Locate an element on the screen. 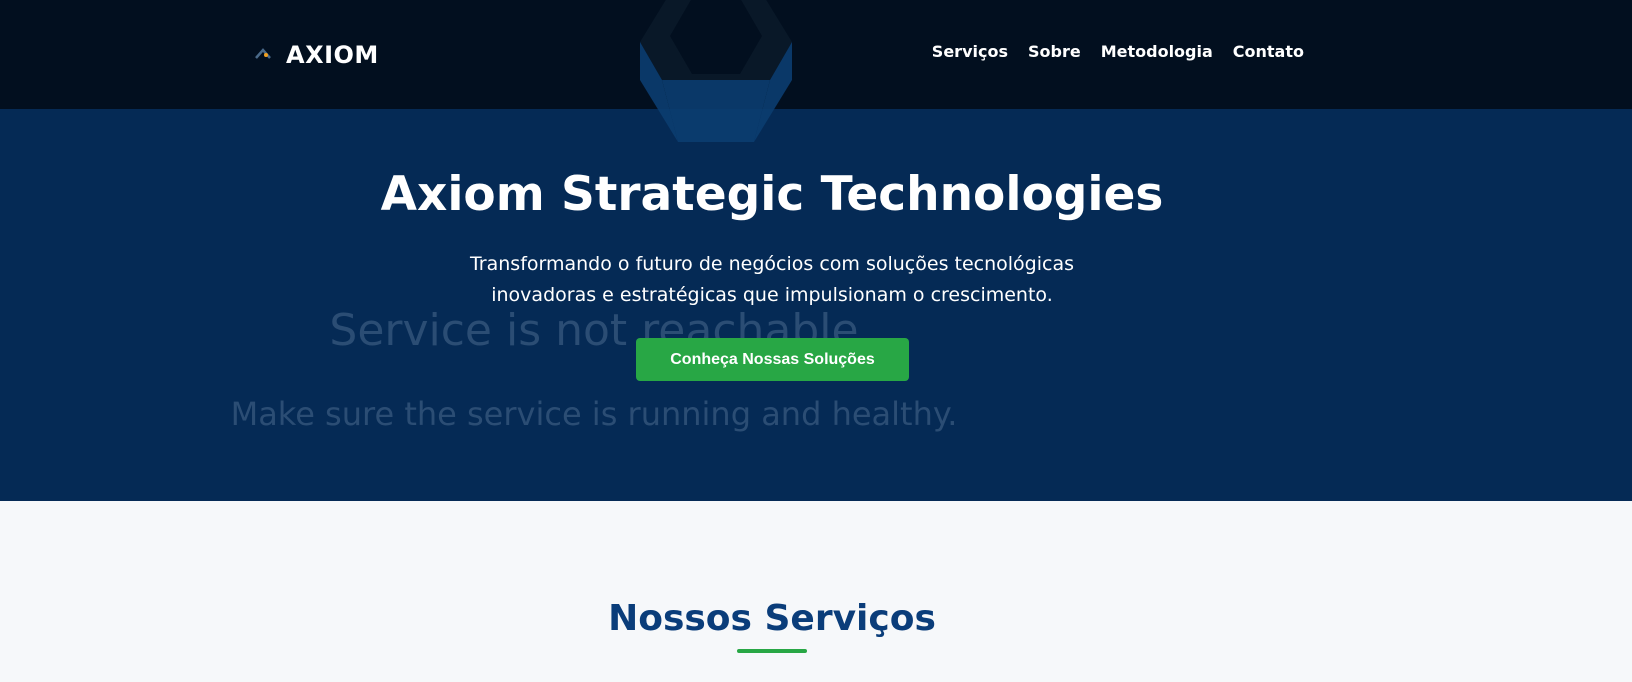  cta-button: Conheça Nossas Soluções is located at coordinates (772, 359).